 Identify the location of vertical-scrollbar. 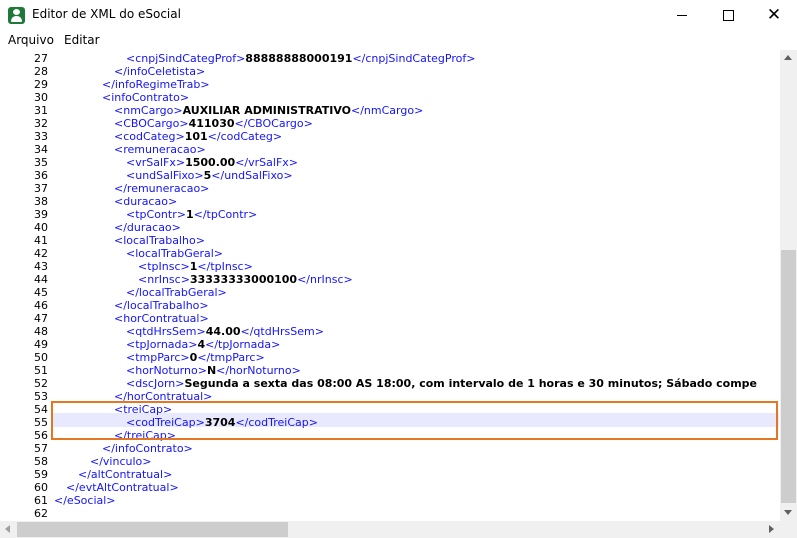
(788, 285).